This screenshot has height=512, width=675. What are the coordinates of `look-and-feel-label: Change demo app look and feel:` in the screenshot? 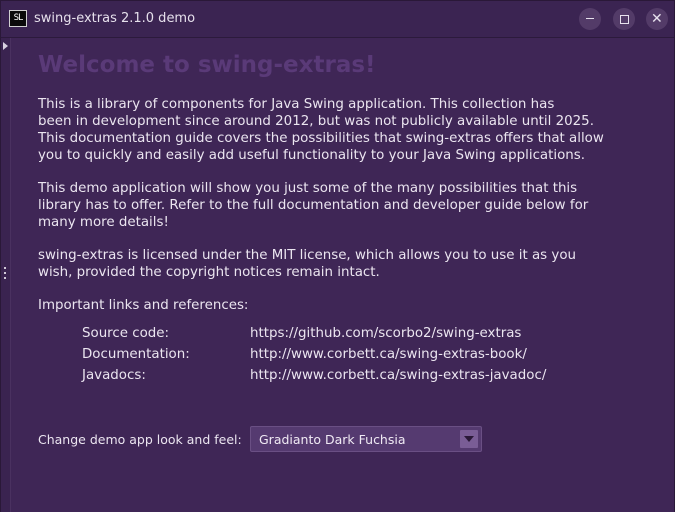 It's located at (140, 439).